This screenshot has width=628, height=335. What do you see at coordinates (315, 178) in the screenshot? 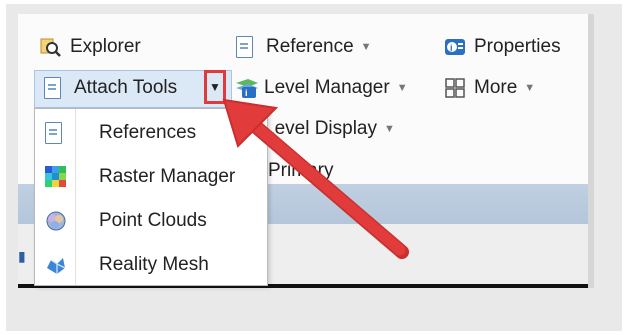
I see `annotation-arrow` at bounding box center [315, 178].